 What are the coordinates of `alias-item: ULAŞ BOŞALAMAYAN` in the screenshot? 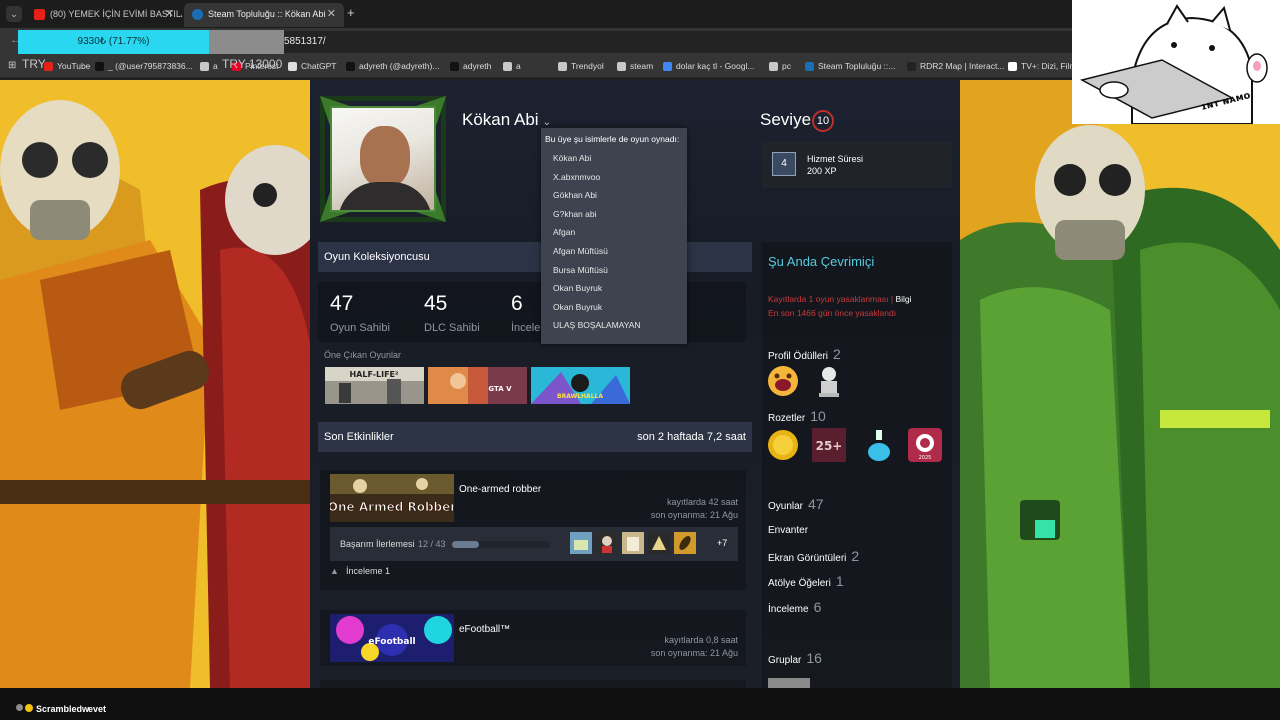 It's located at (597, 325).